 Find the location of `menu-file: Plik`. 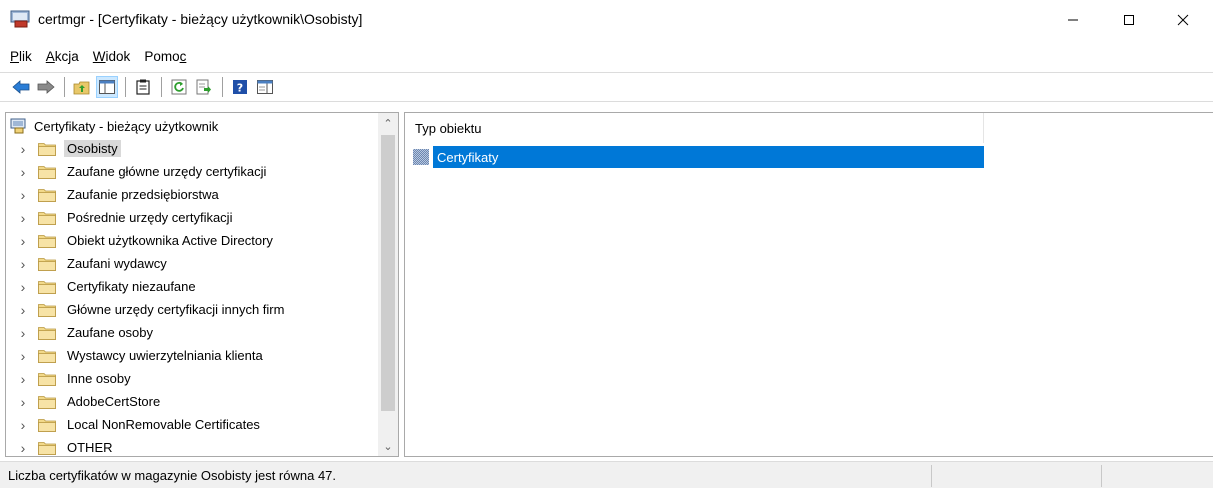

menu-file: Plik is located at coordinates (21, 56).